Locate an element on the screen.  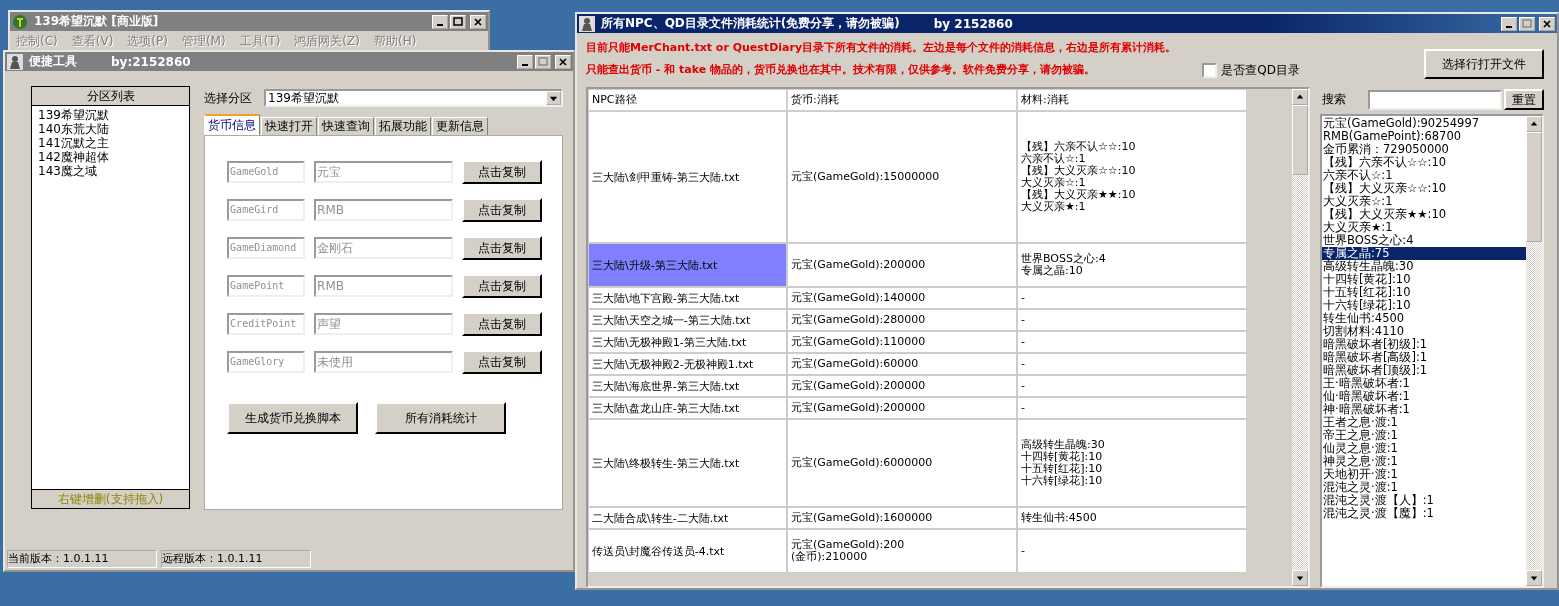
list-item: 暗黑破坏者[顶级]:1 is located at coordinates (1424, 370).